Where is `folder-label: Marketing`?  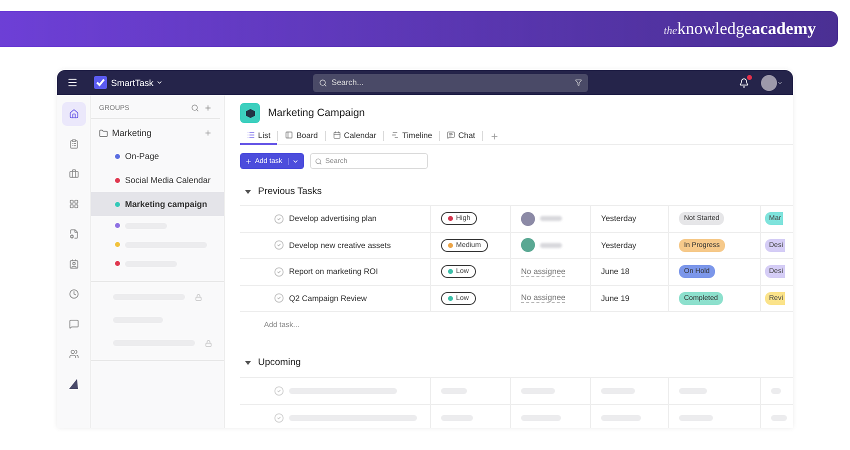
folder-label: Marketing is located at coordinates (132, 133).